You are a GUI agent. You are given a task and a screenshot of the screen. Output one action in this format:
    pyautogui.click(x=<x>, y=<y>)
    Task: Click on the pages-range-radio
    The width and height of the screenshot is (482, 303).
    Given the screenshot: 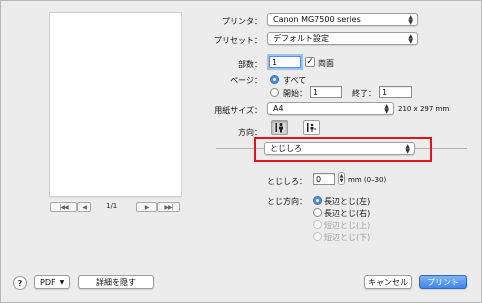 What is the action you would take?
    pyautogui.click(x=274, y=92)
    